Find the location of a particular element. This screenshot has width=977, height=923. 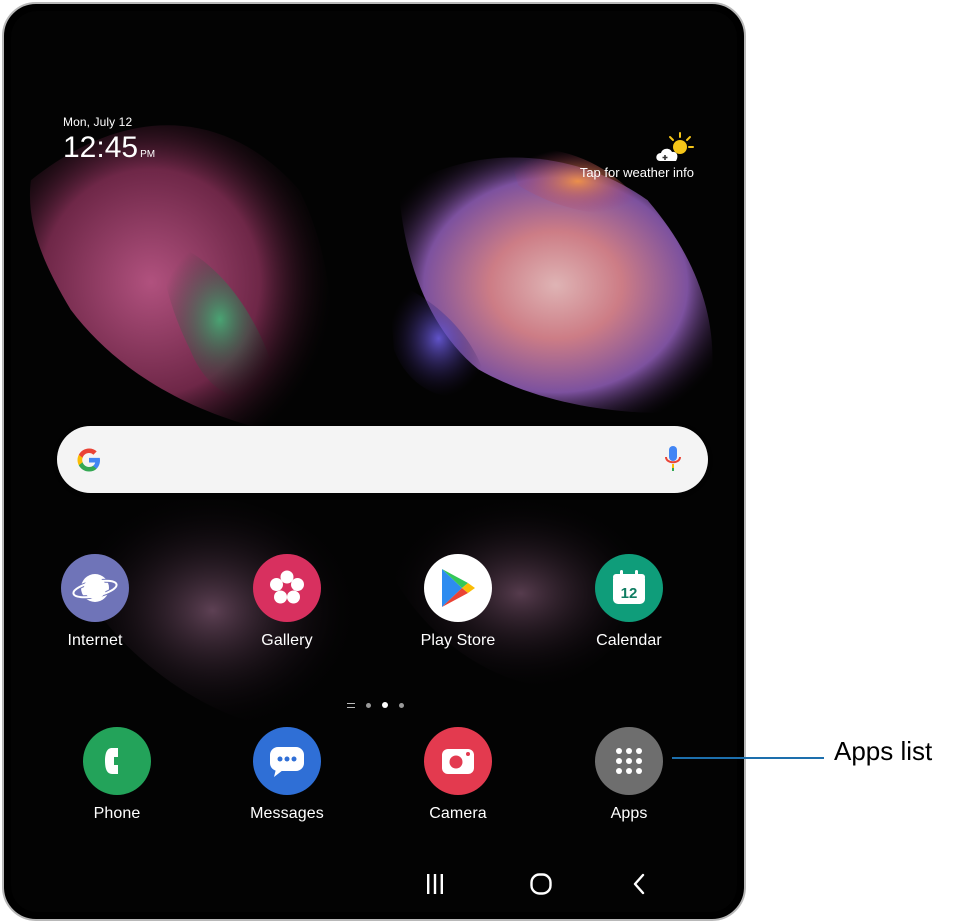

app-gallery: Gallery is located at coordinates (287, 602).